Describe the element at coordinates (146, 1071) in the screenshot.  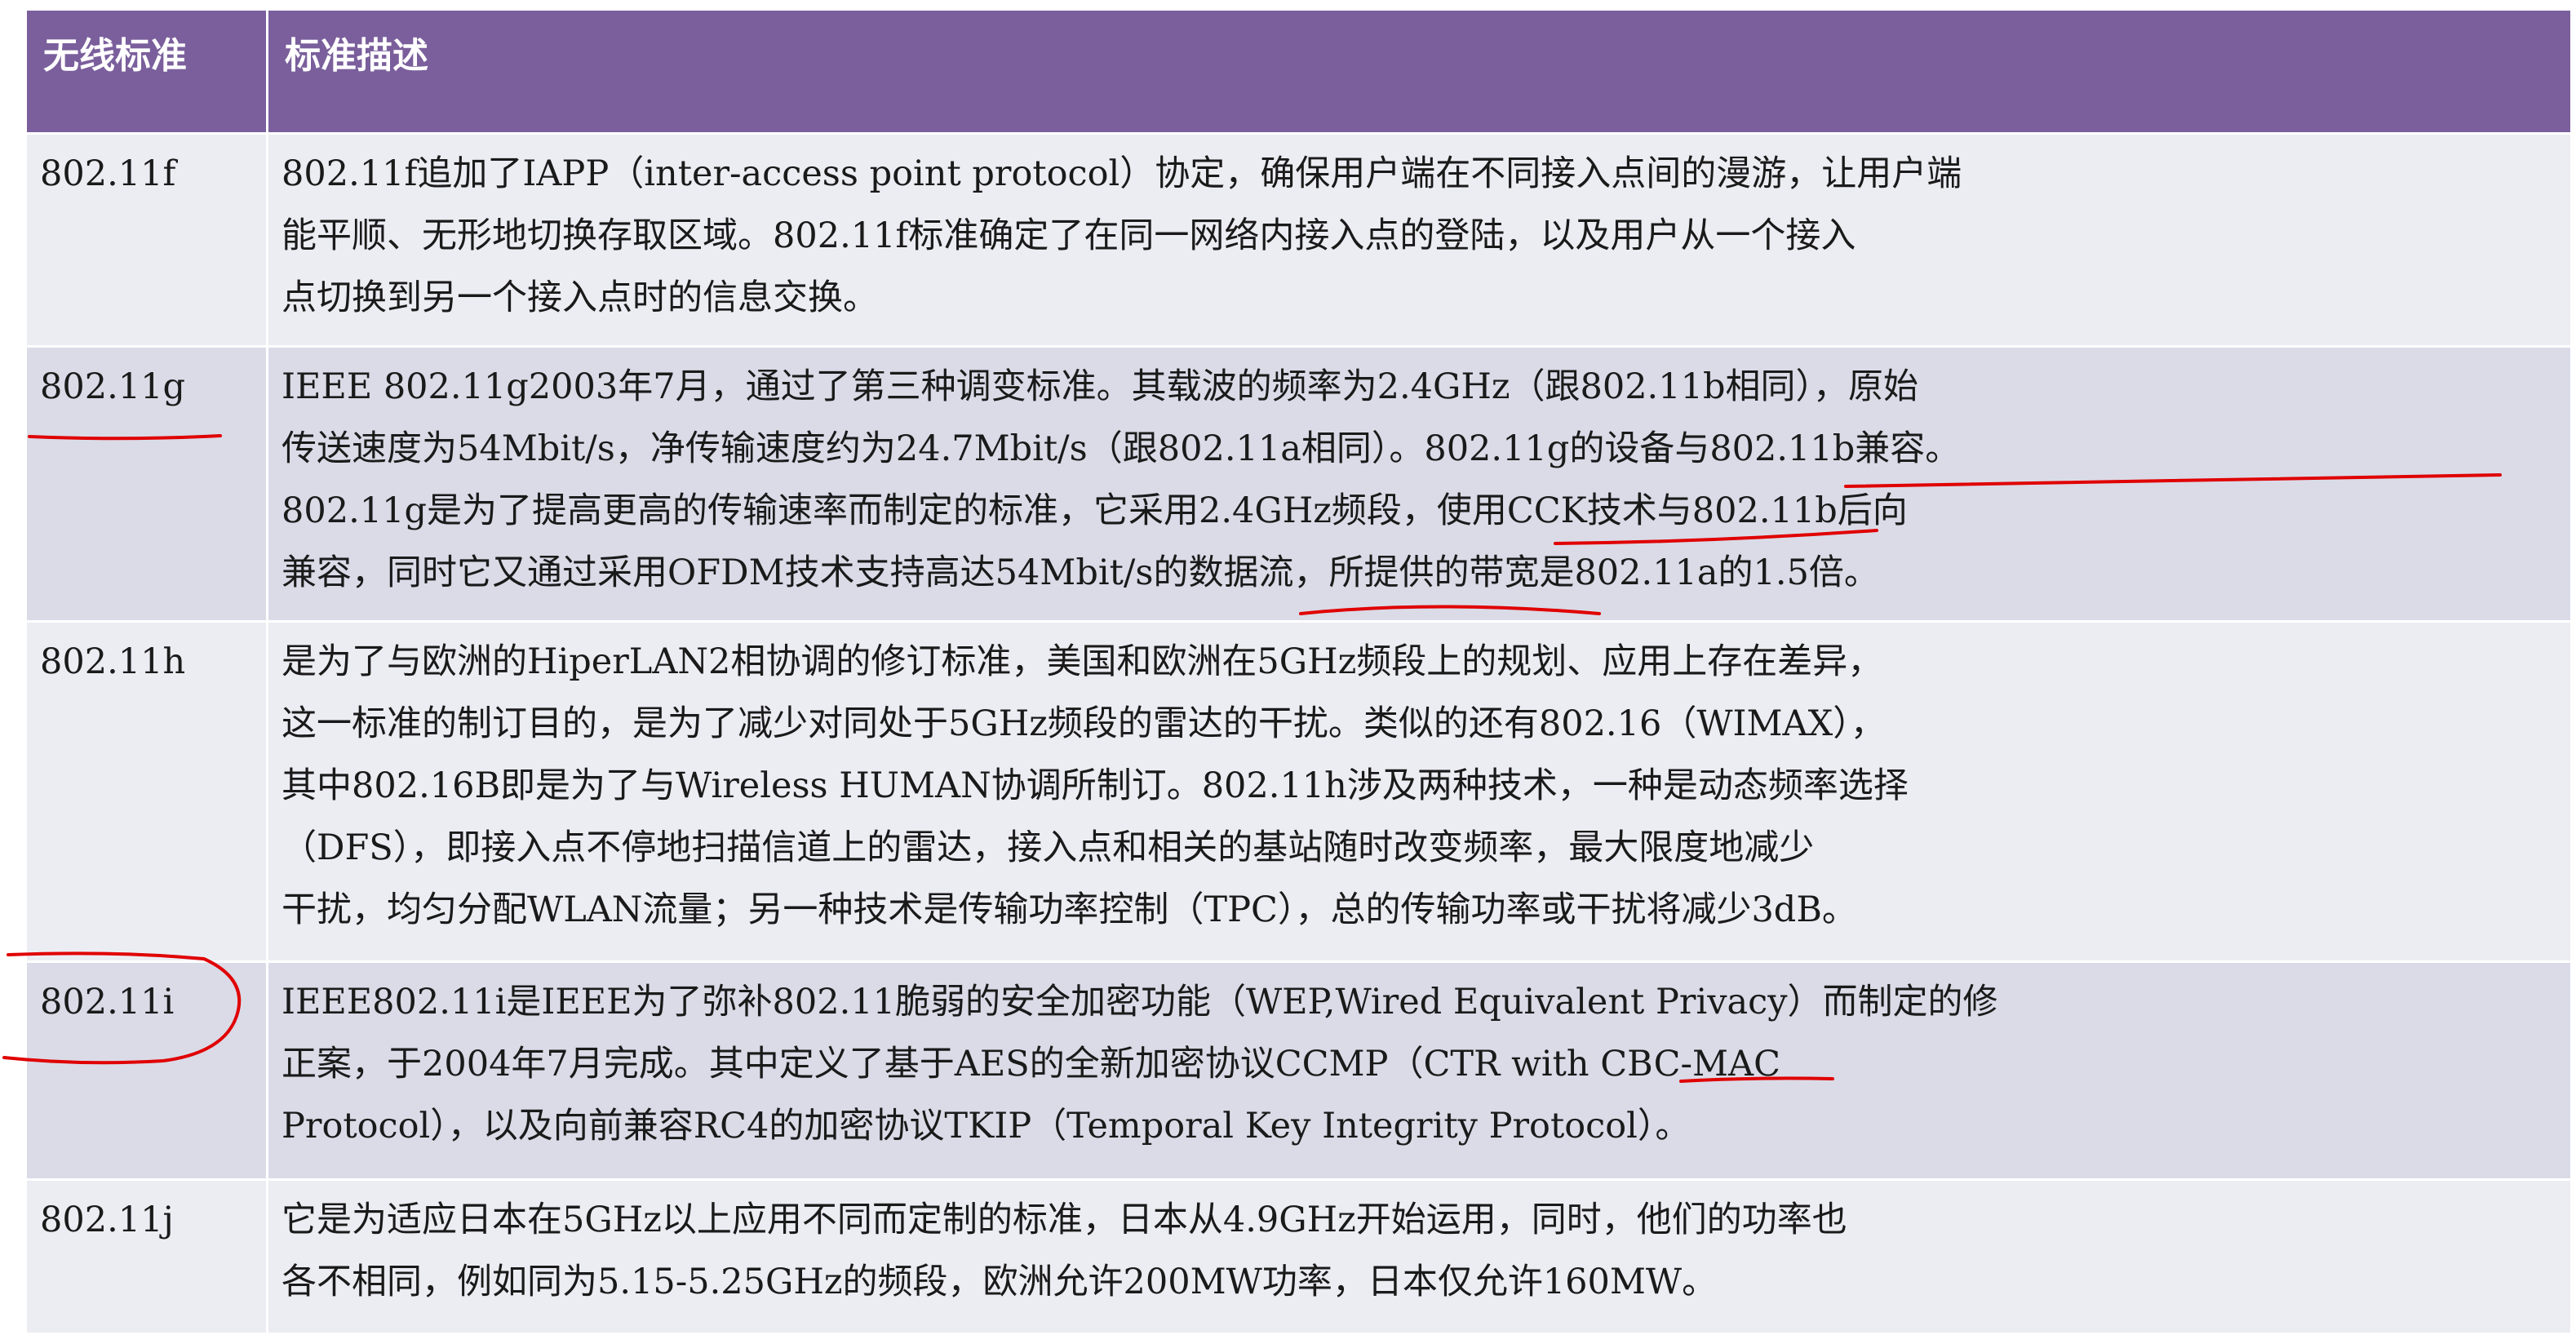
I see `standard-name: 802.11i` at that location.